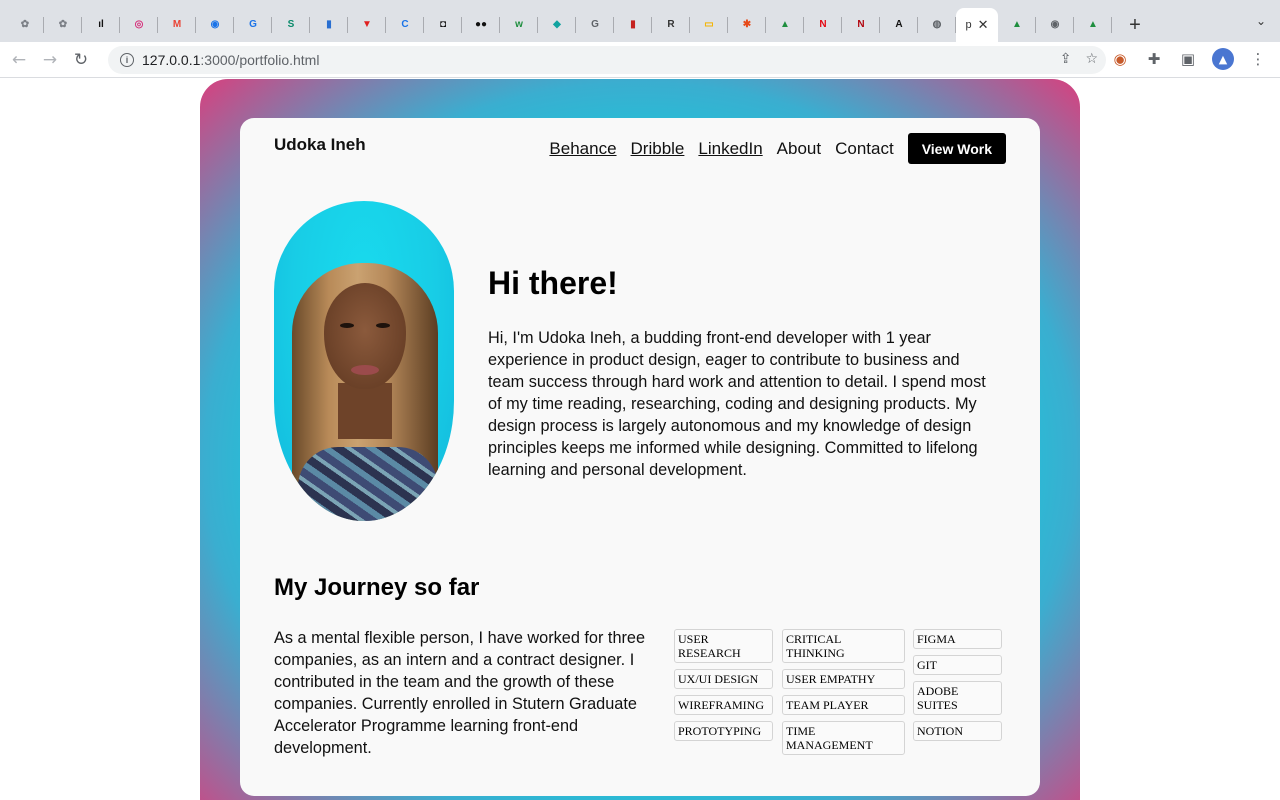  Describe the element at coordinates (864, 149) in the screenshot. I see `nav-link-contact: Contact` at that location.